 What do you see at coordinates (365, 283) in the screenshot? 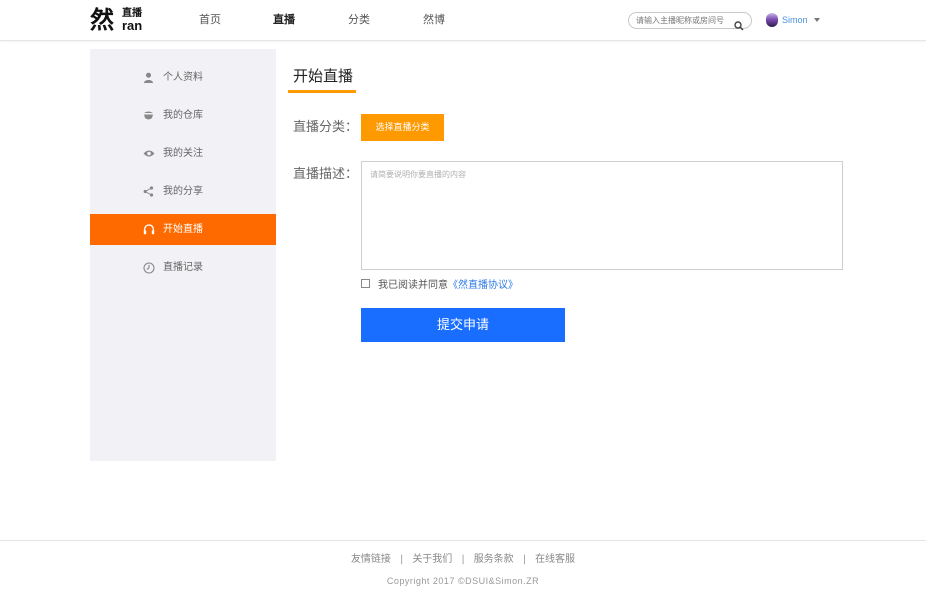
I see `agree-checkbox` at bounding box center [365, 283].